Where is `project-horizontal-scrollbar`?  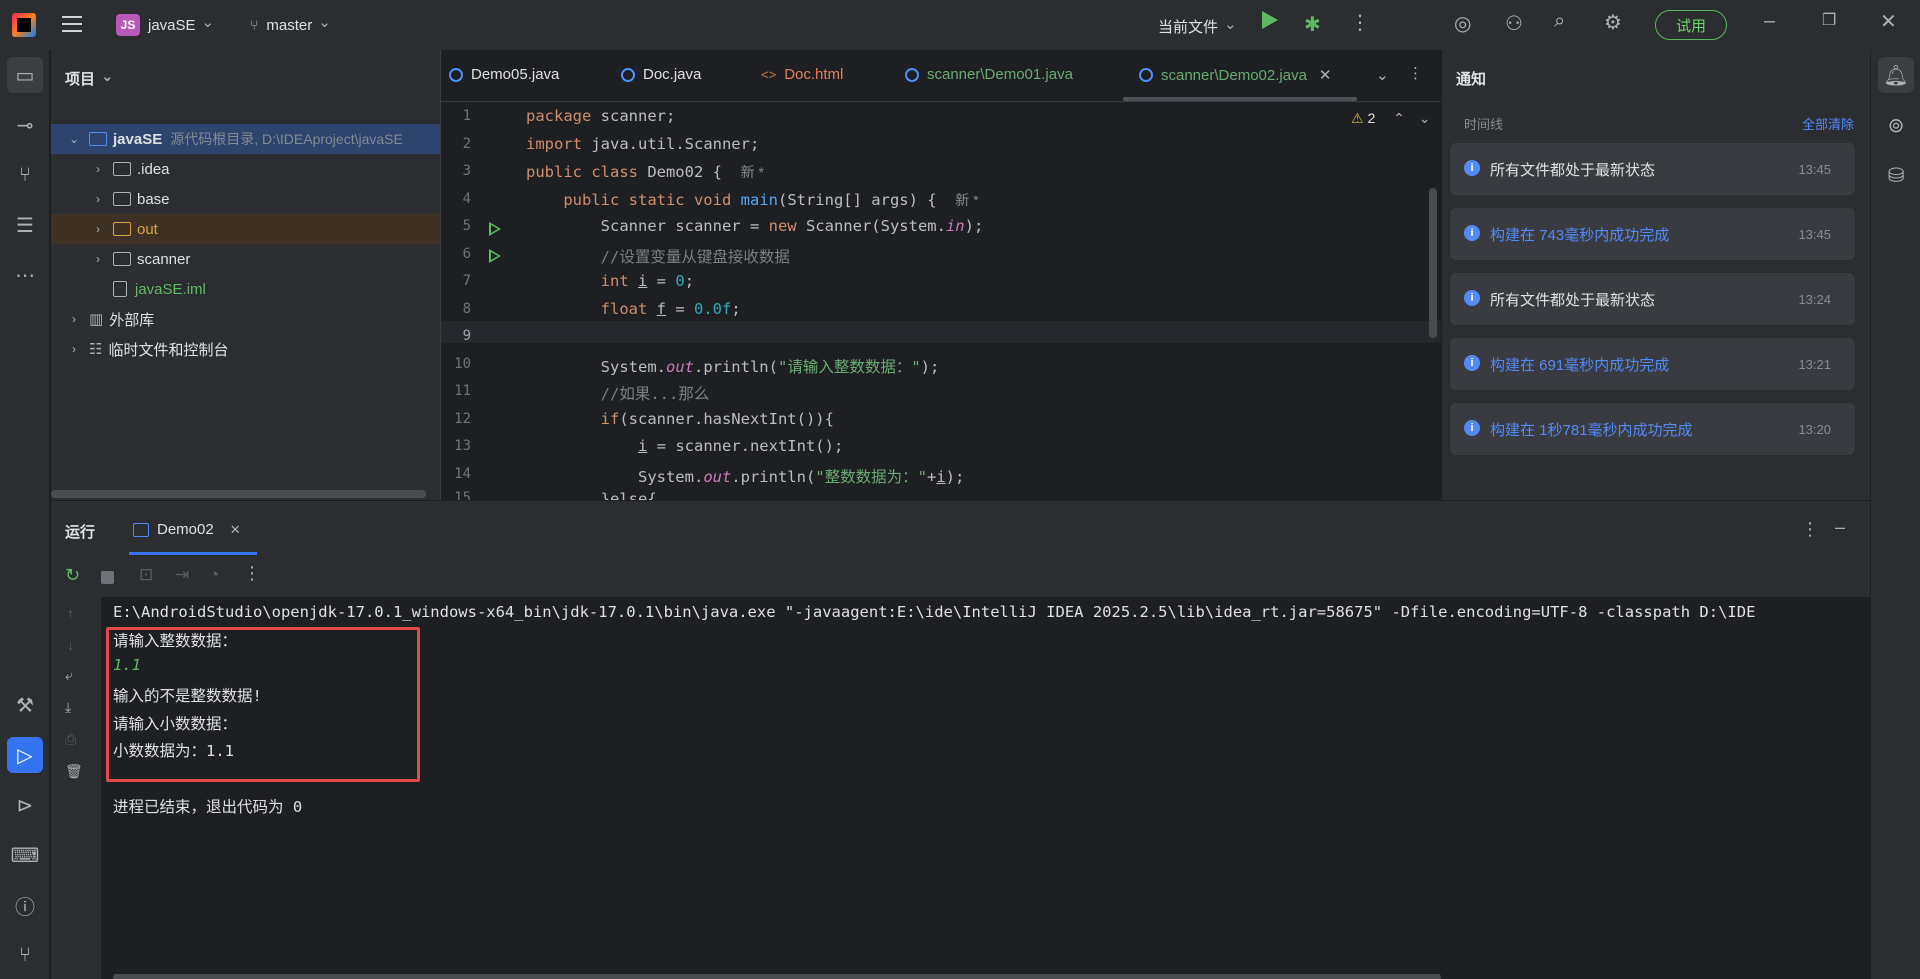 project-horizontal-scrollbar is located at coordinates (238, 494).